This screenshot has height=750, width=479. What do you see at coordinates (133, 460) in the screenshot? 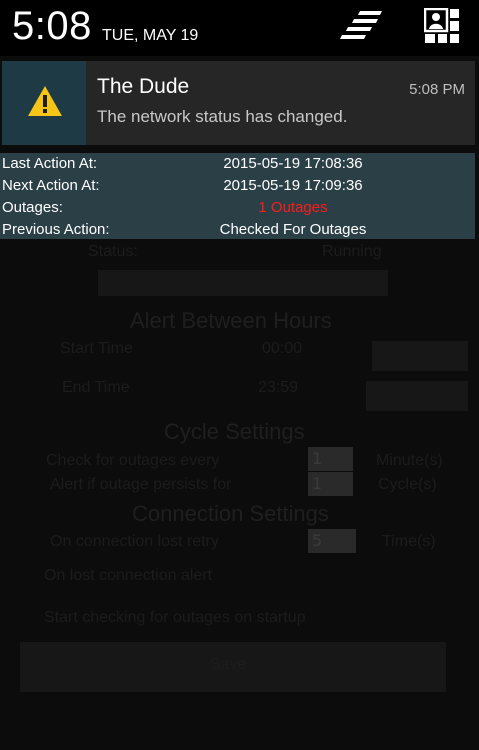
I see `check-interval-label: Check for outages every` at bounding box center [133, 460].